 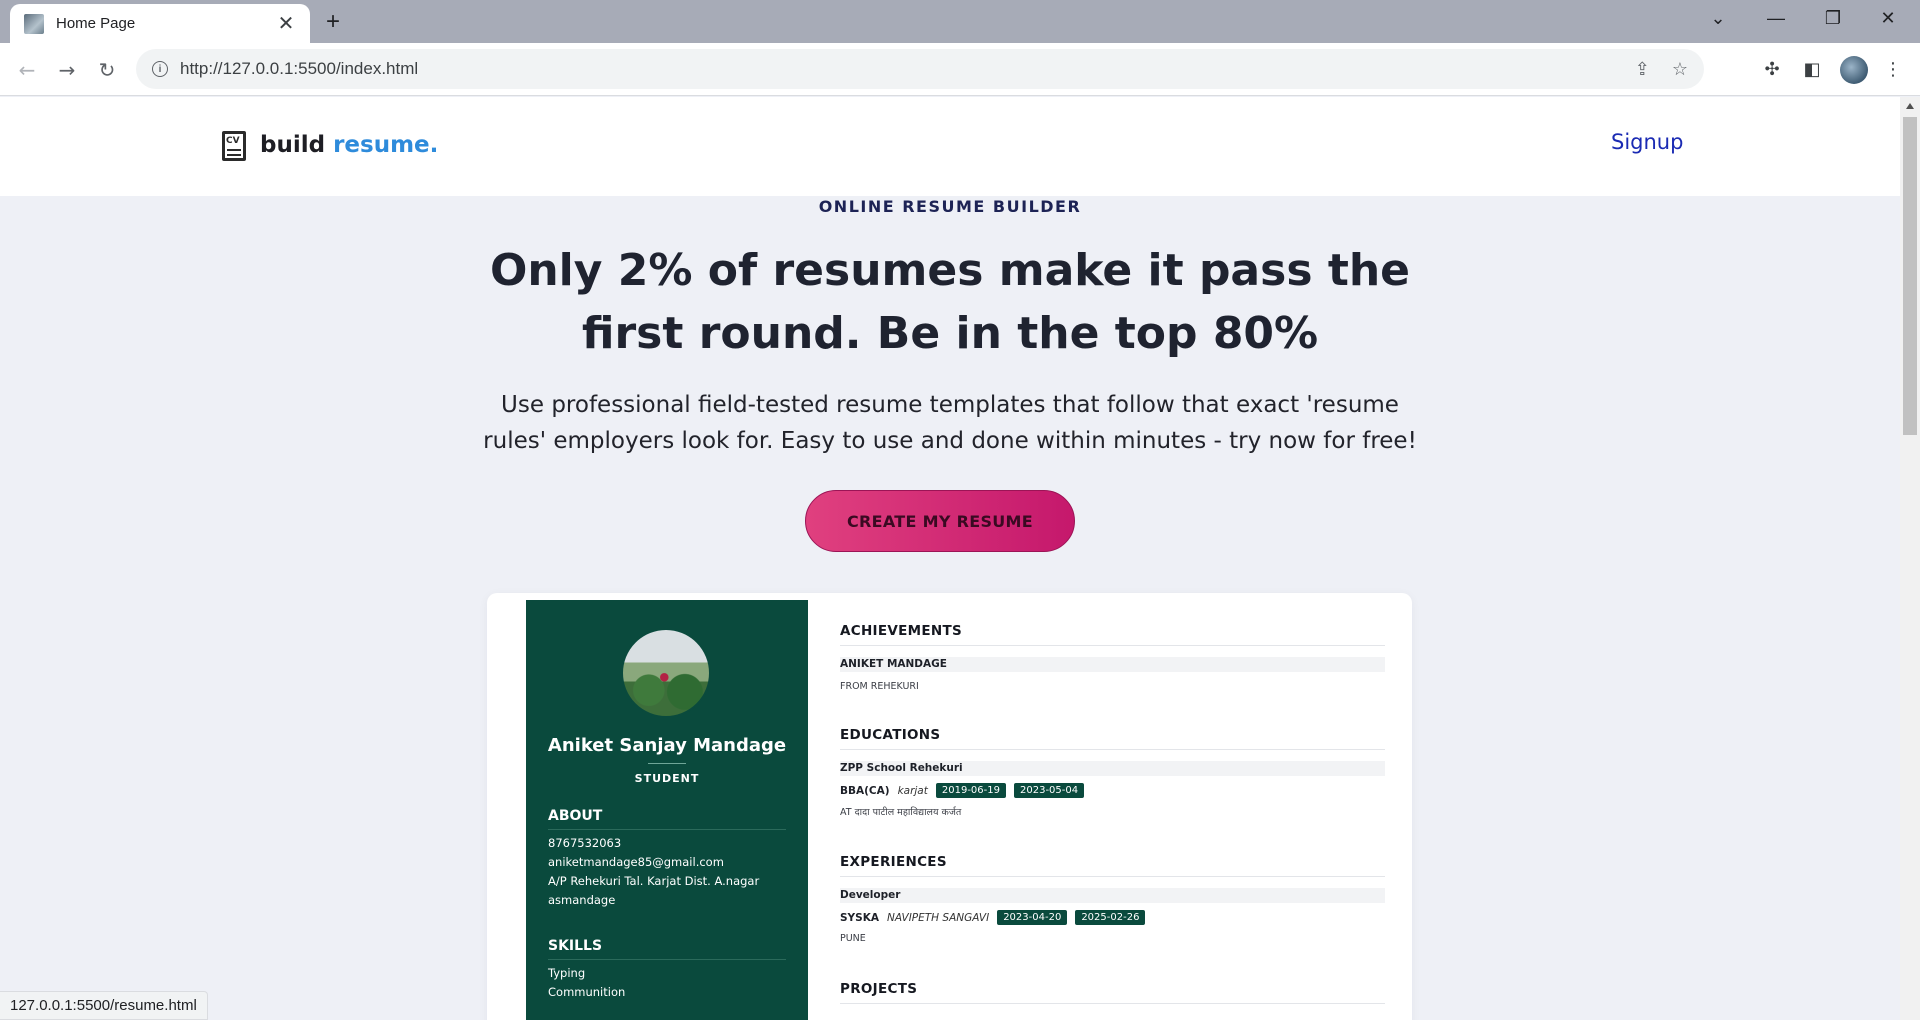 I want to click on hero-eyebrow: ONLINE RESUME BUILDER, so click(x=950, y=206).